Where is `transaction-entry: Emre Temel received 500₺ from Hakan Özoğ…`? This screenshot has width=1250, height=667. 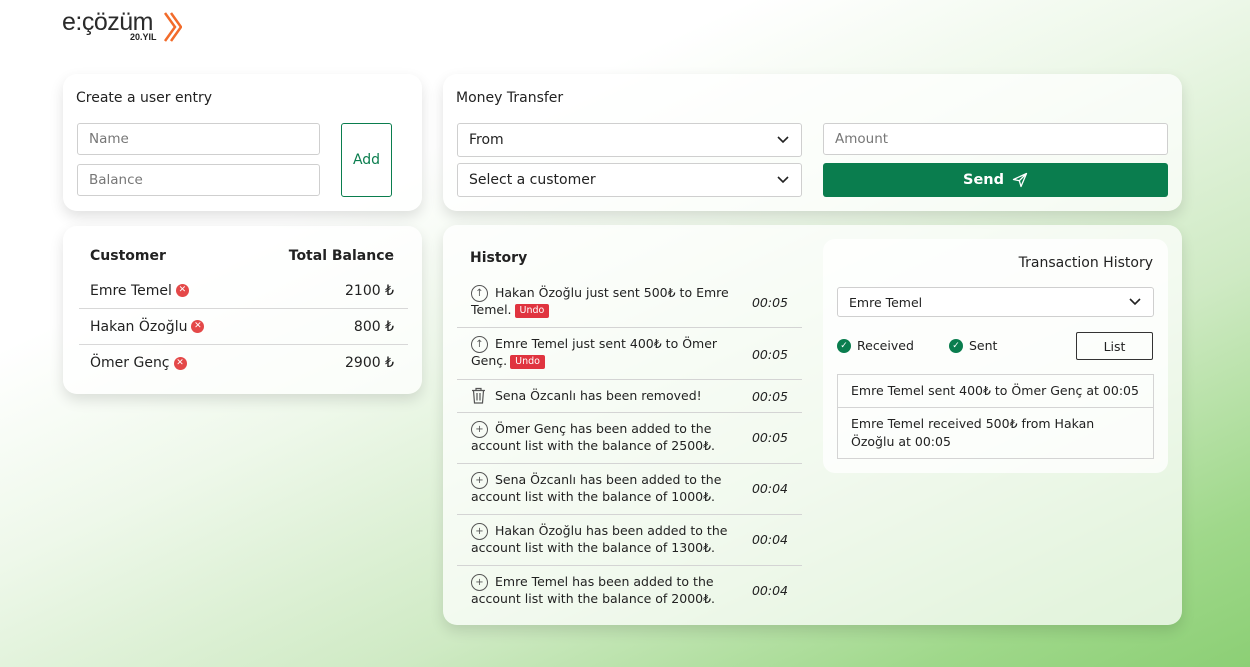 transaction-entry: Emre Temel received 500₺ from Hakan Özoğ… is located at coordinates (995, 432).